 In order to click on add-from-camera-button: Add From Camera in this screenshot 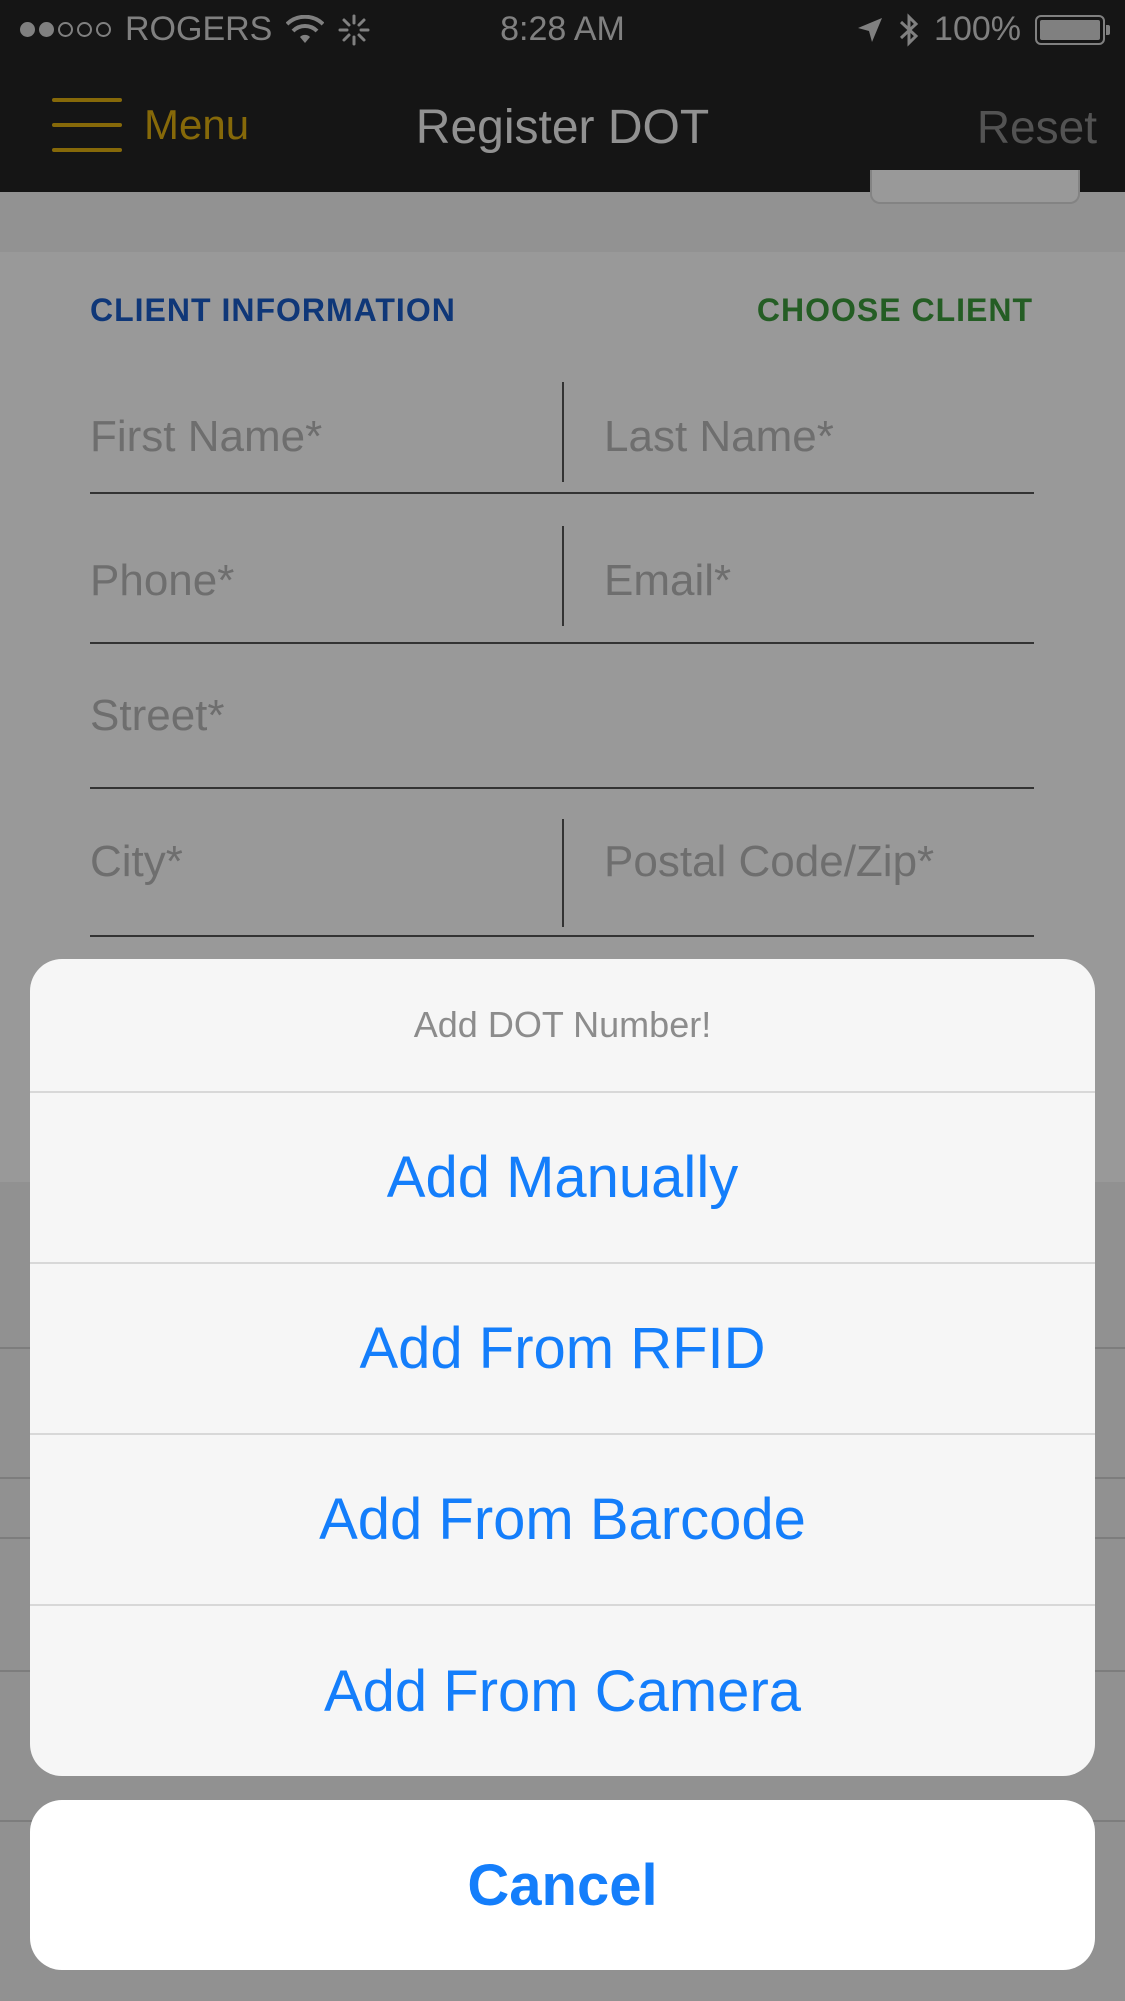, I will do `click(562, 1691)`.